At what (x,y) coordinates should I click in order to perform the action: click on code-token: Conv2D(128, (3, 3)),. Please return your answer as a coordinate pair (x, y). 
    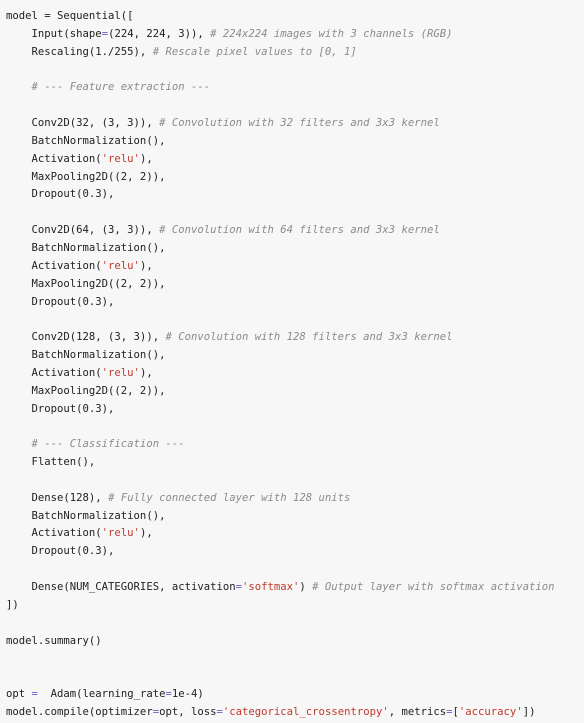
    Looking at the image, I should click on (86, 337).